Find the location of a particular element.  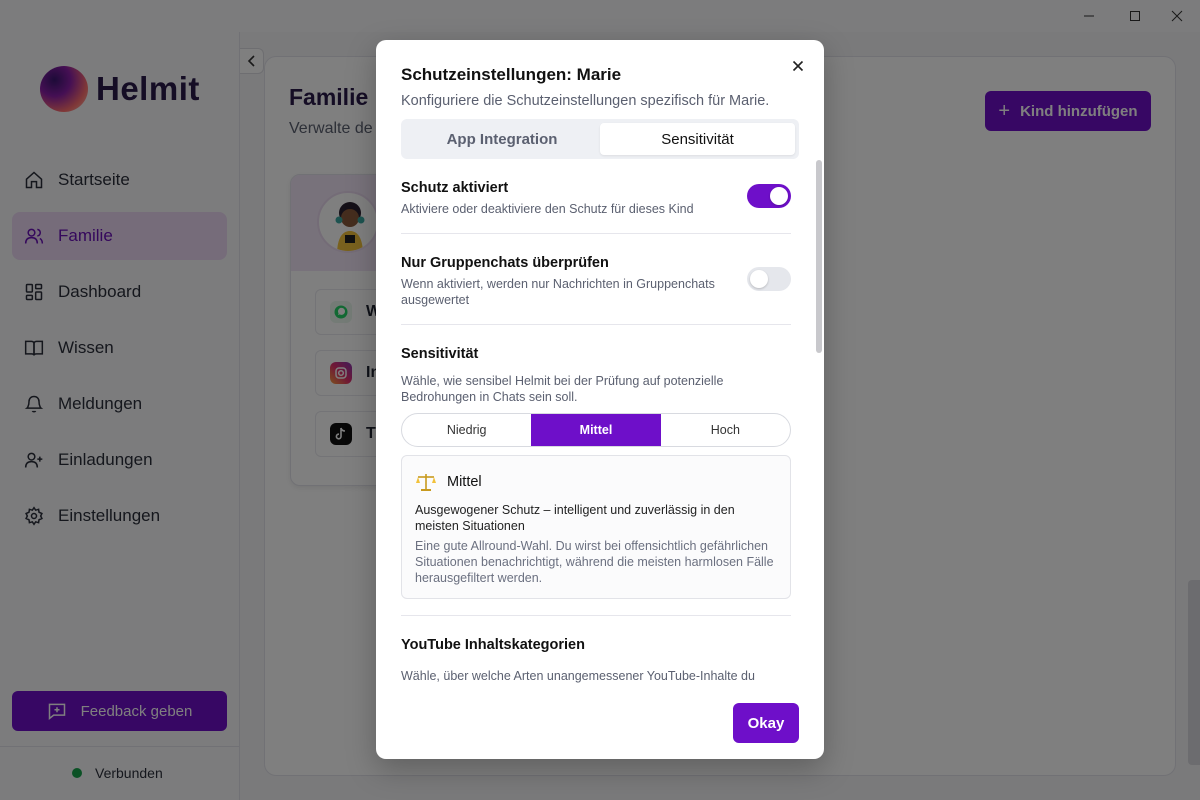

dialog-scrollbar is located at coordinates (819, 256).